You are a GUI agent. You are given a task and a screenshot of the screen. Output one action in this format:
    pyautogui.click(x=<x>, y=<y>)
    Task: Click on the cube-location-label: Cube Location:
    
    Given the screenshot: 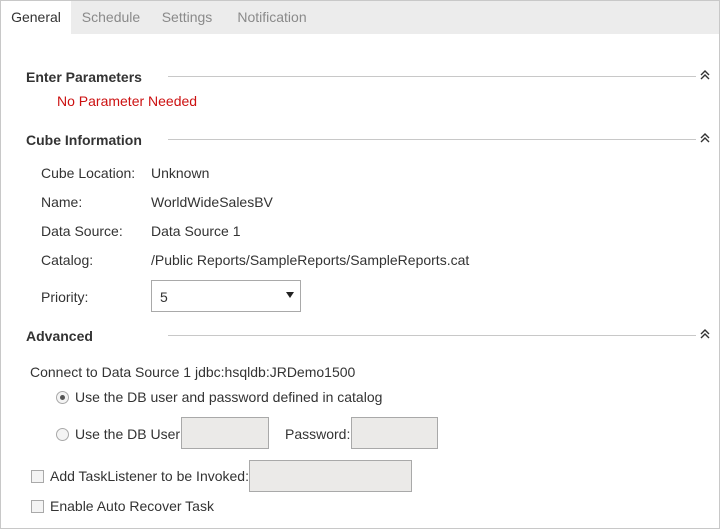 What is the action you would take?
    pyautogui.click(x=88, y=173)
    